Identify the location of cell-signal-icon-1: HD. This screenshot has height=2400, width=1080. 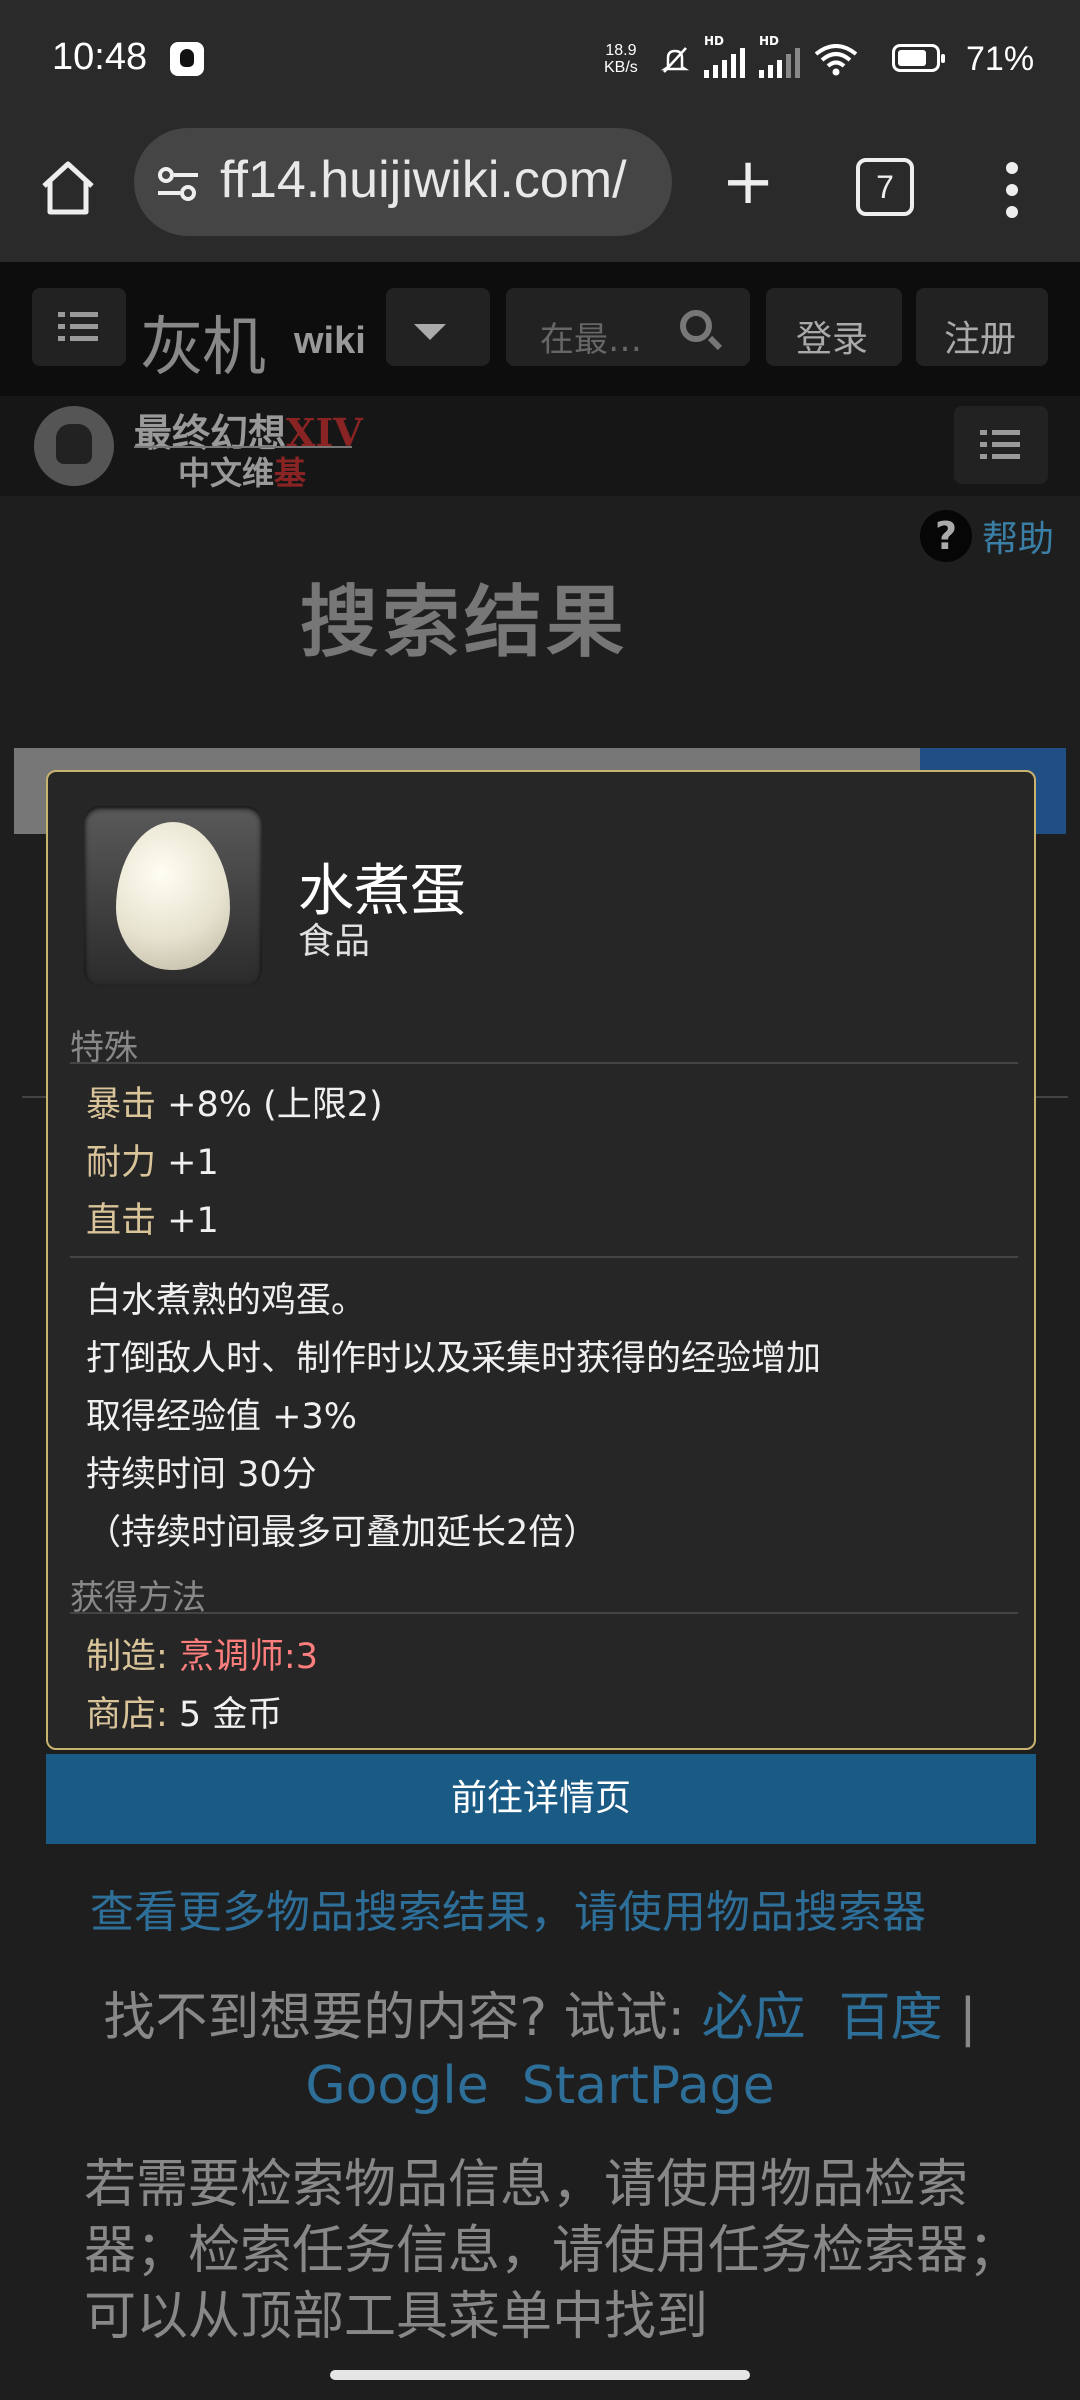
(724, 56).